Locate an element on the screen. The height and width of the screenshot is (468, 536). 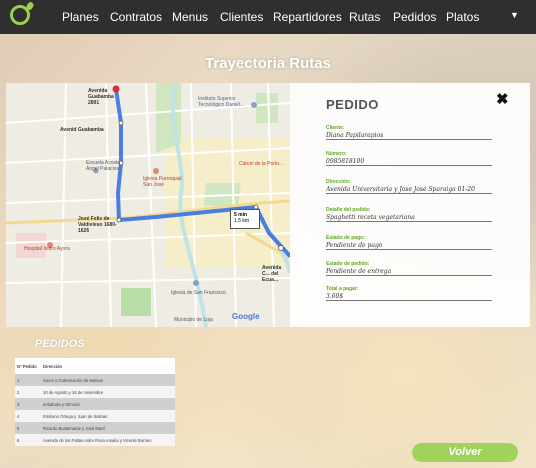
field-label: Total a pagar: is located at coordinates (342, 289).